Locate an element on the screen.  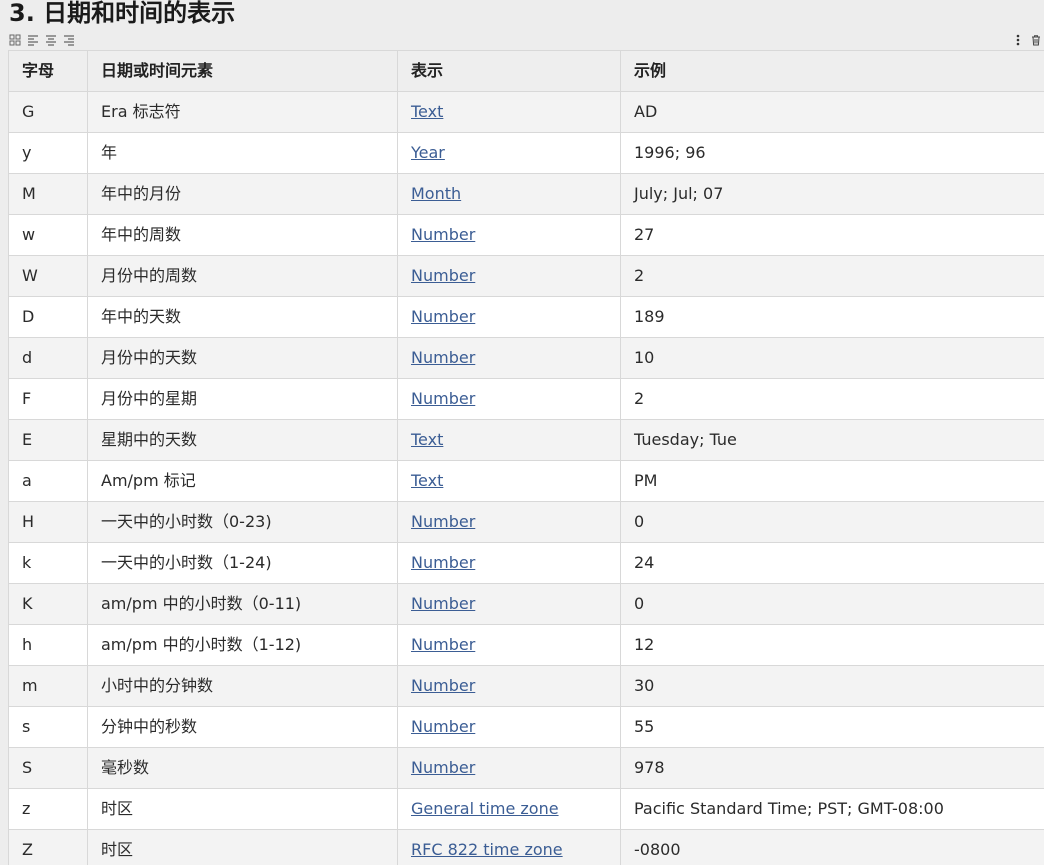
cell-element: 年 is located at coordinates (242, 153).